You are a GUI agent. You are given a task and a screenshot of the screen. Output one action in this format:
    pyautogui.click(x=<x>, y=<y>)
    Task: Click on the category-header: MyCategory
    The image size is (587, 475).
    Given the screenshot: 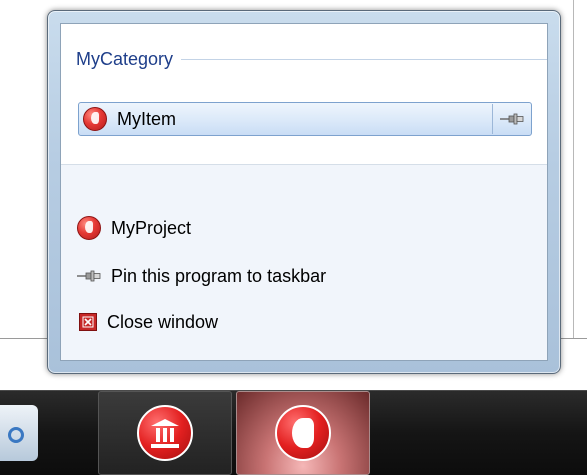 What is the action you would take?
    pyautogui.click(x=311, y=59)
    